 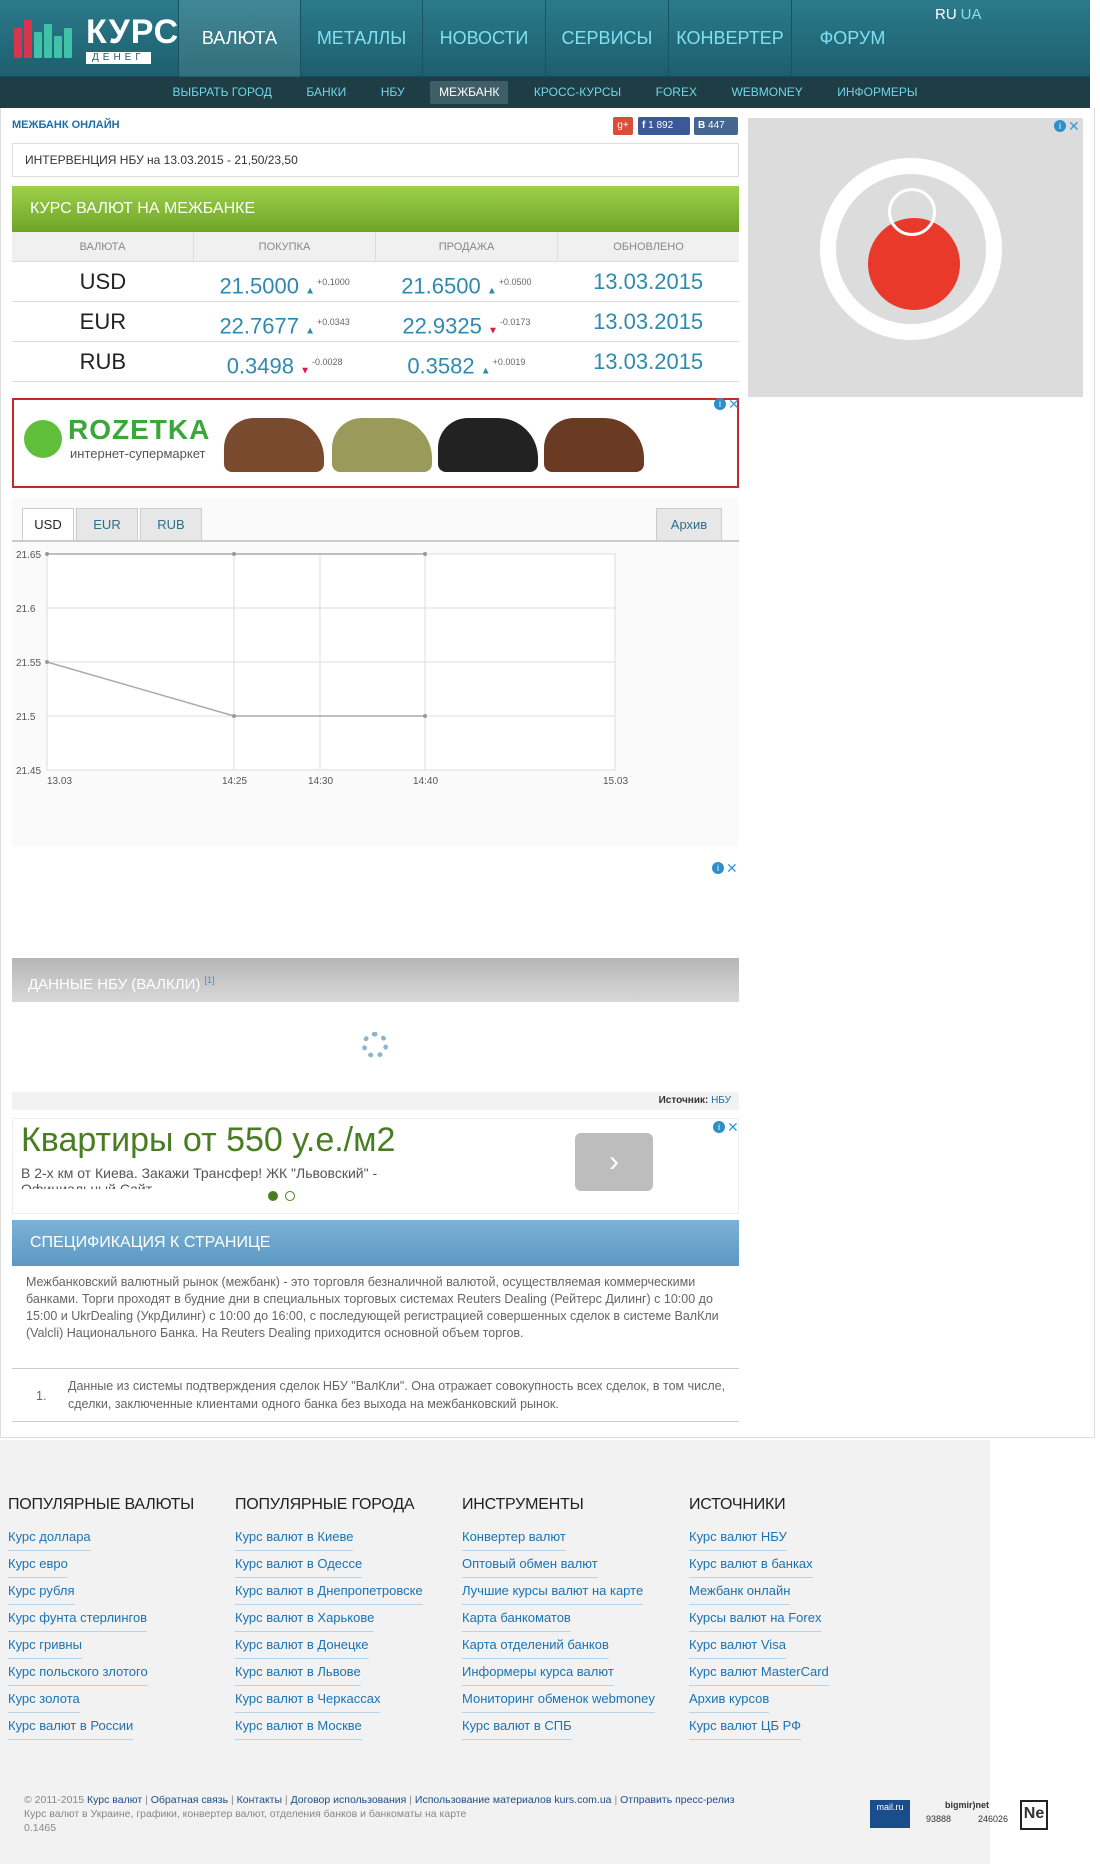 What do you see at coordinates (852, 38) in the screenshot?
I see `nav-forum: ФОРУМ` at bounding box center [852, 38].